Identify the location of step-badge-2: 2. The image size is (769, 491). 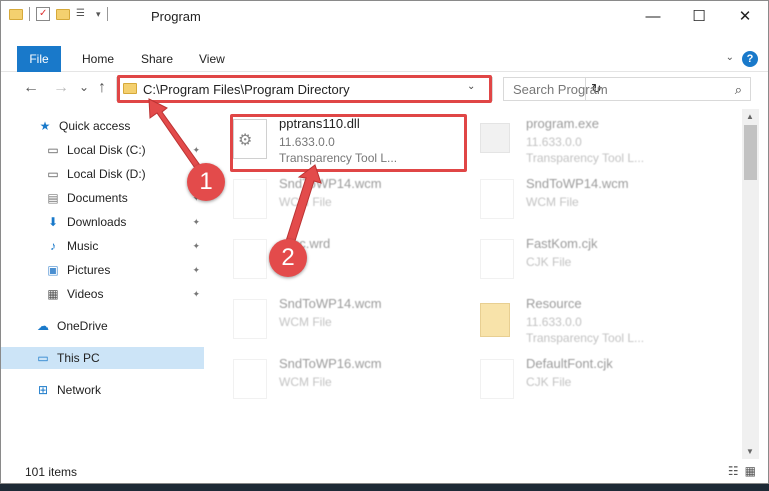
(288, 258).